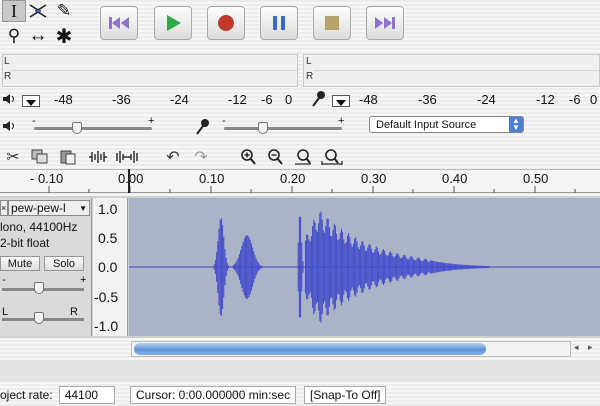  I want to click on playback-meter-divider, so click(154, 70).